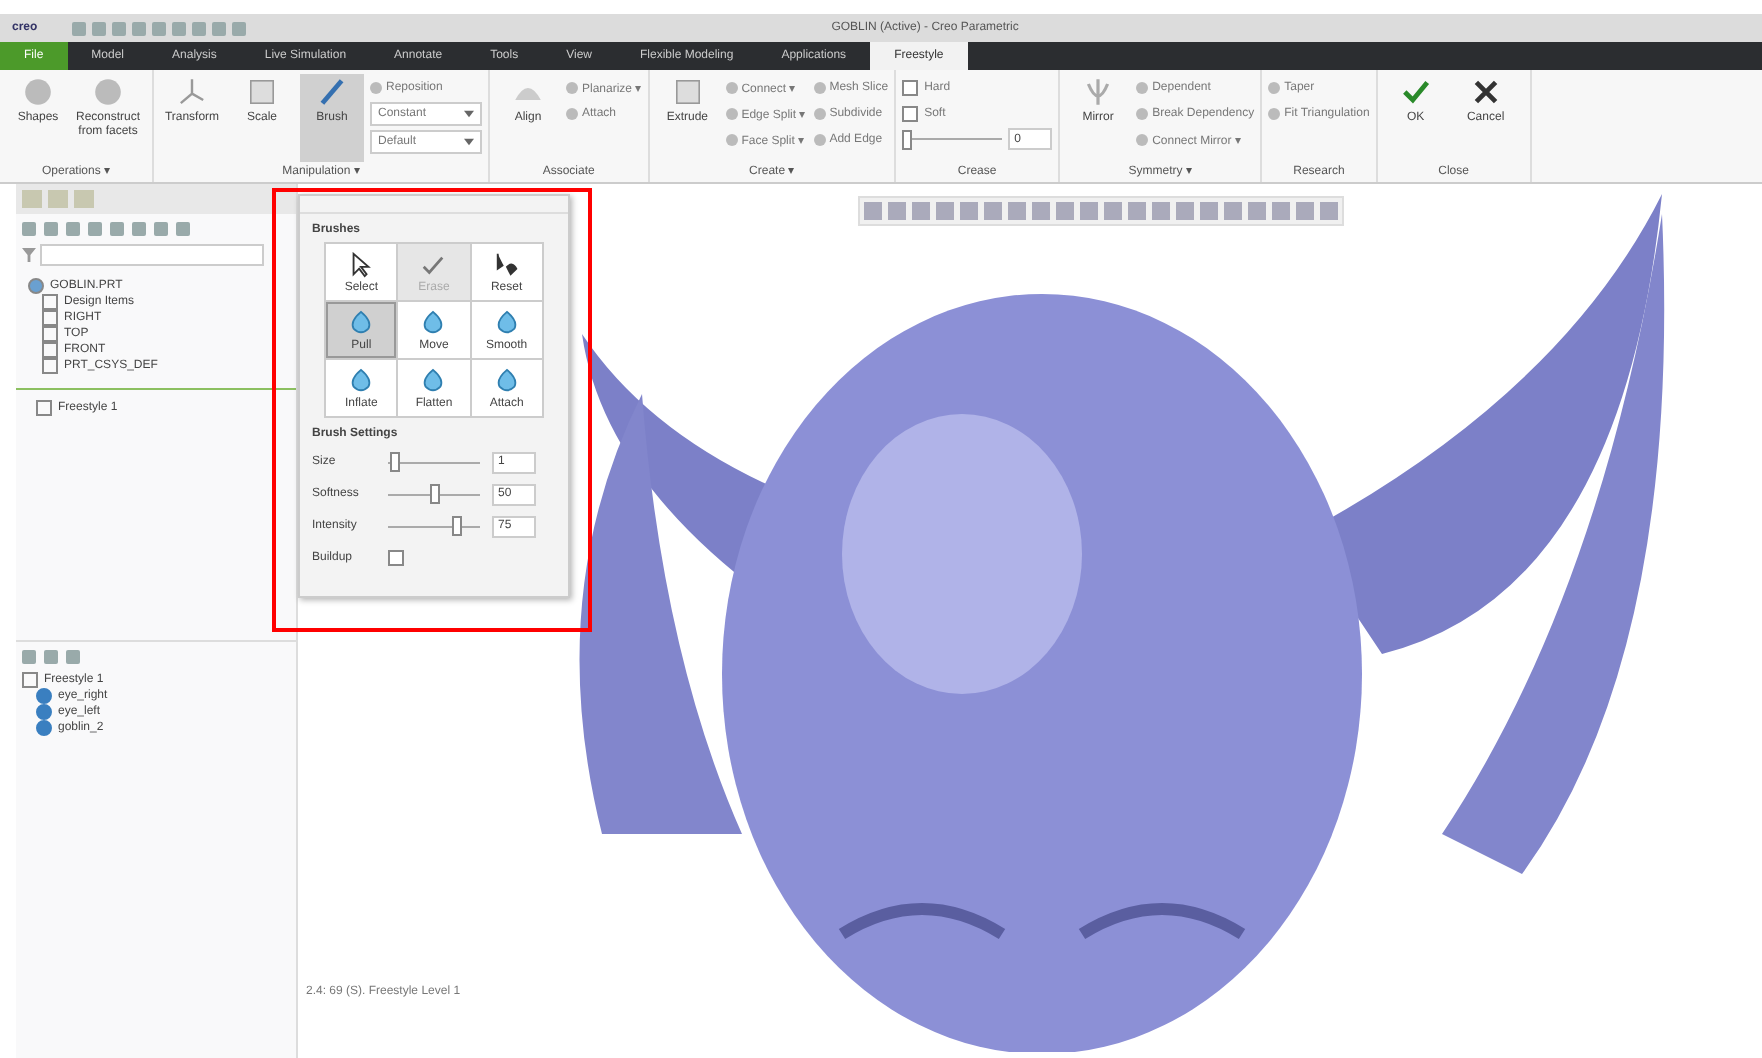 This screenshot has width=1762, height=1058. Describe the element at coordinates (152, 255) in the screenshot. I see `filter-field` at that location.